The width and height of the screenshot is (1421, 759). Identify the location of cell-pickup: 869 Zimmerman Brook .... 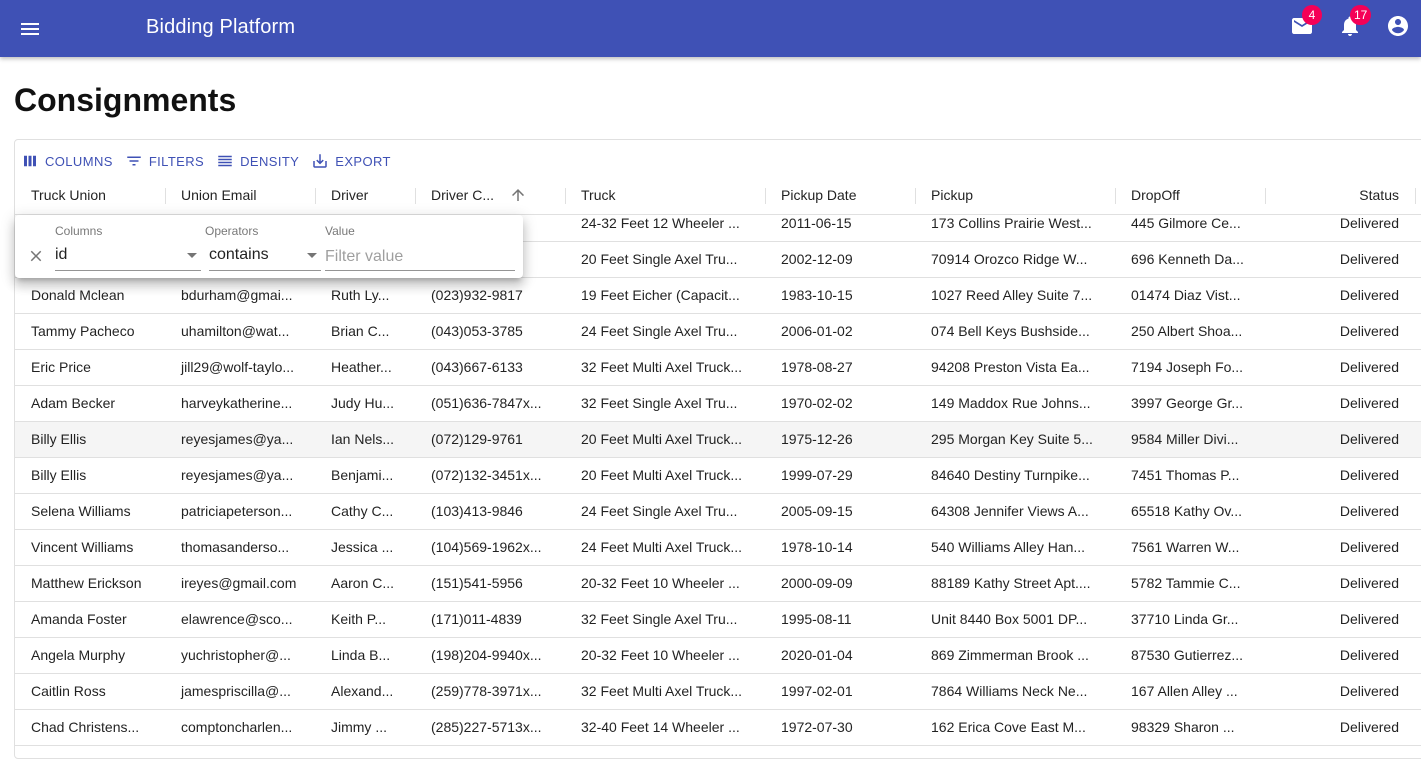
(1010, 655).